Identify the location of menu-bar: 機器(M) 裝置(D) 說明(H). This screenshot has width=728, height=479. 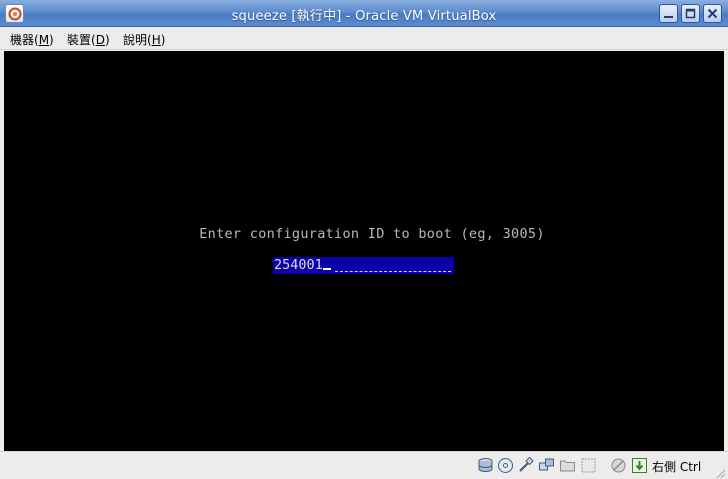
(364, 38).